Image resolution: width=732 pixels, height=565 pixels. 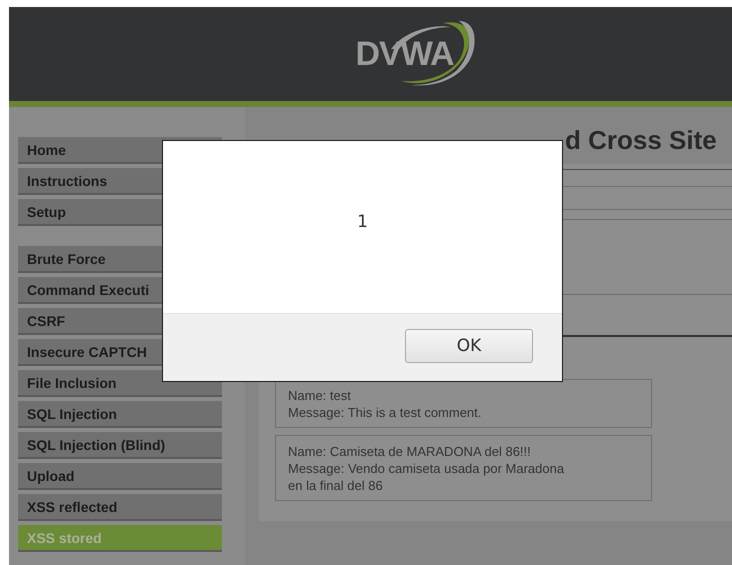 I want to click on alert-message: 1, so click(x=362, y=222).